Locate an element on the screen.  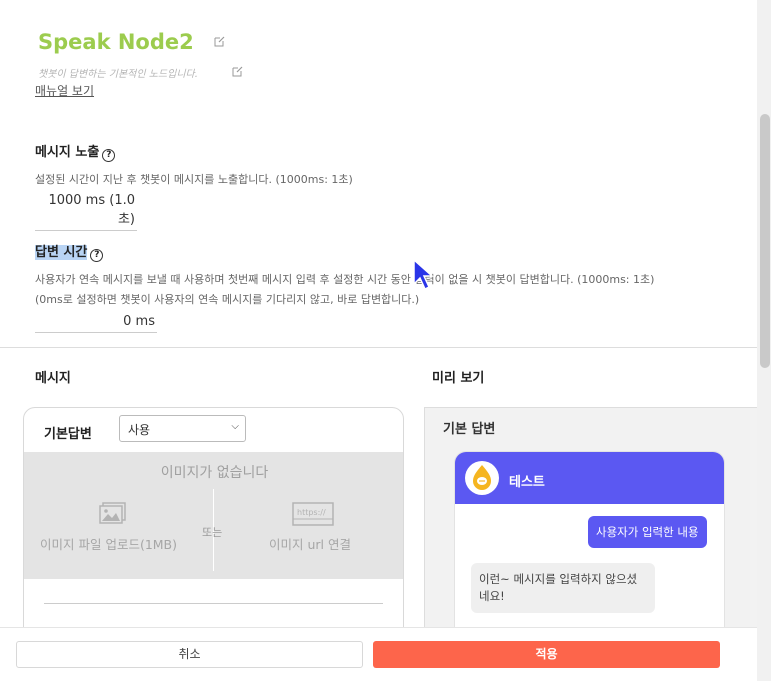
image-icon is located at coordinates (112, 513).